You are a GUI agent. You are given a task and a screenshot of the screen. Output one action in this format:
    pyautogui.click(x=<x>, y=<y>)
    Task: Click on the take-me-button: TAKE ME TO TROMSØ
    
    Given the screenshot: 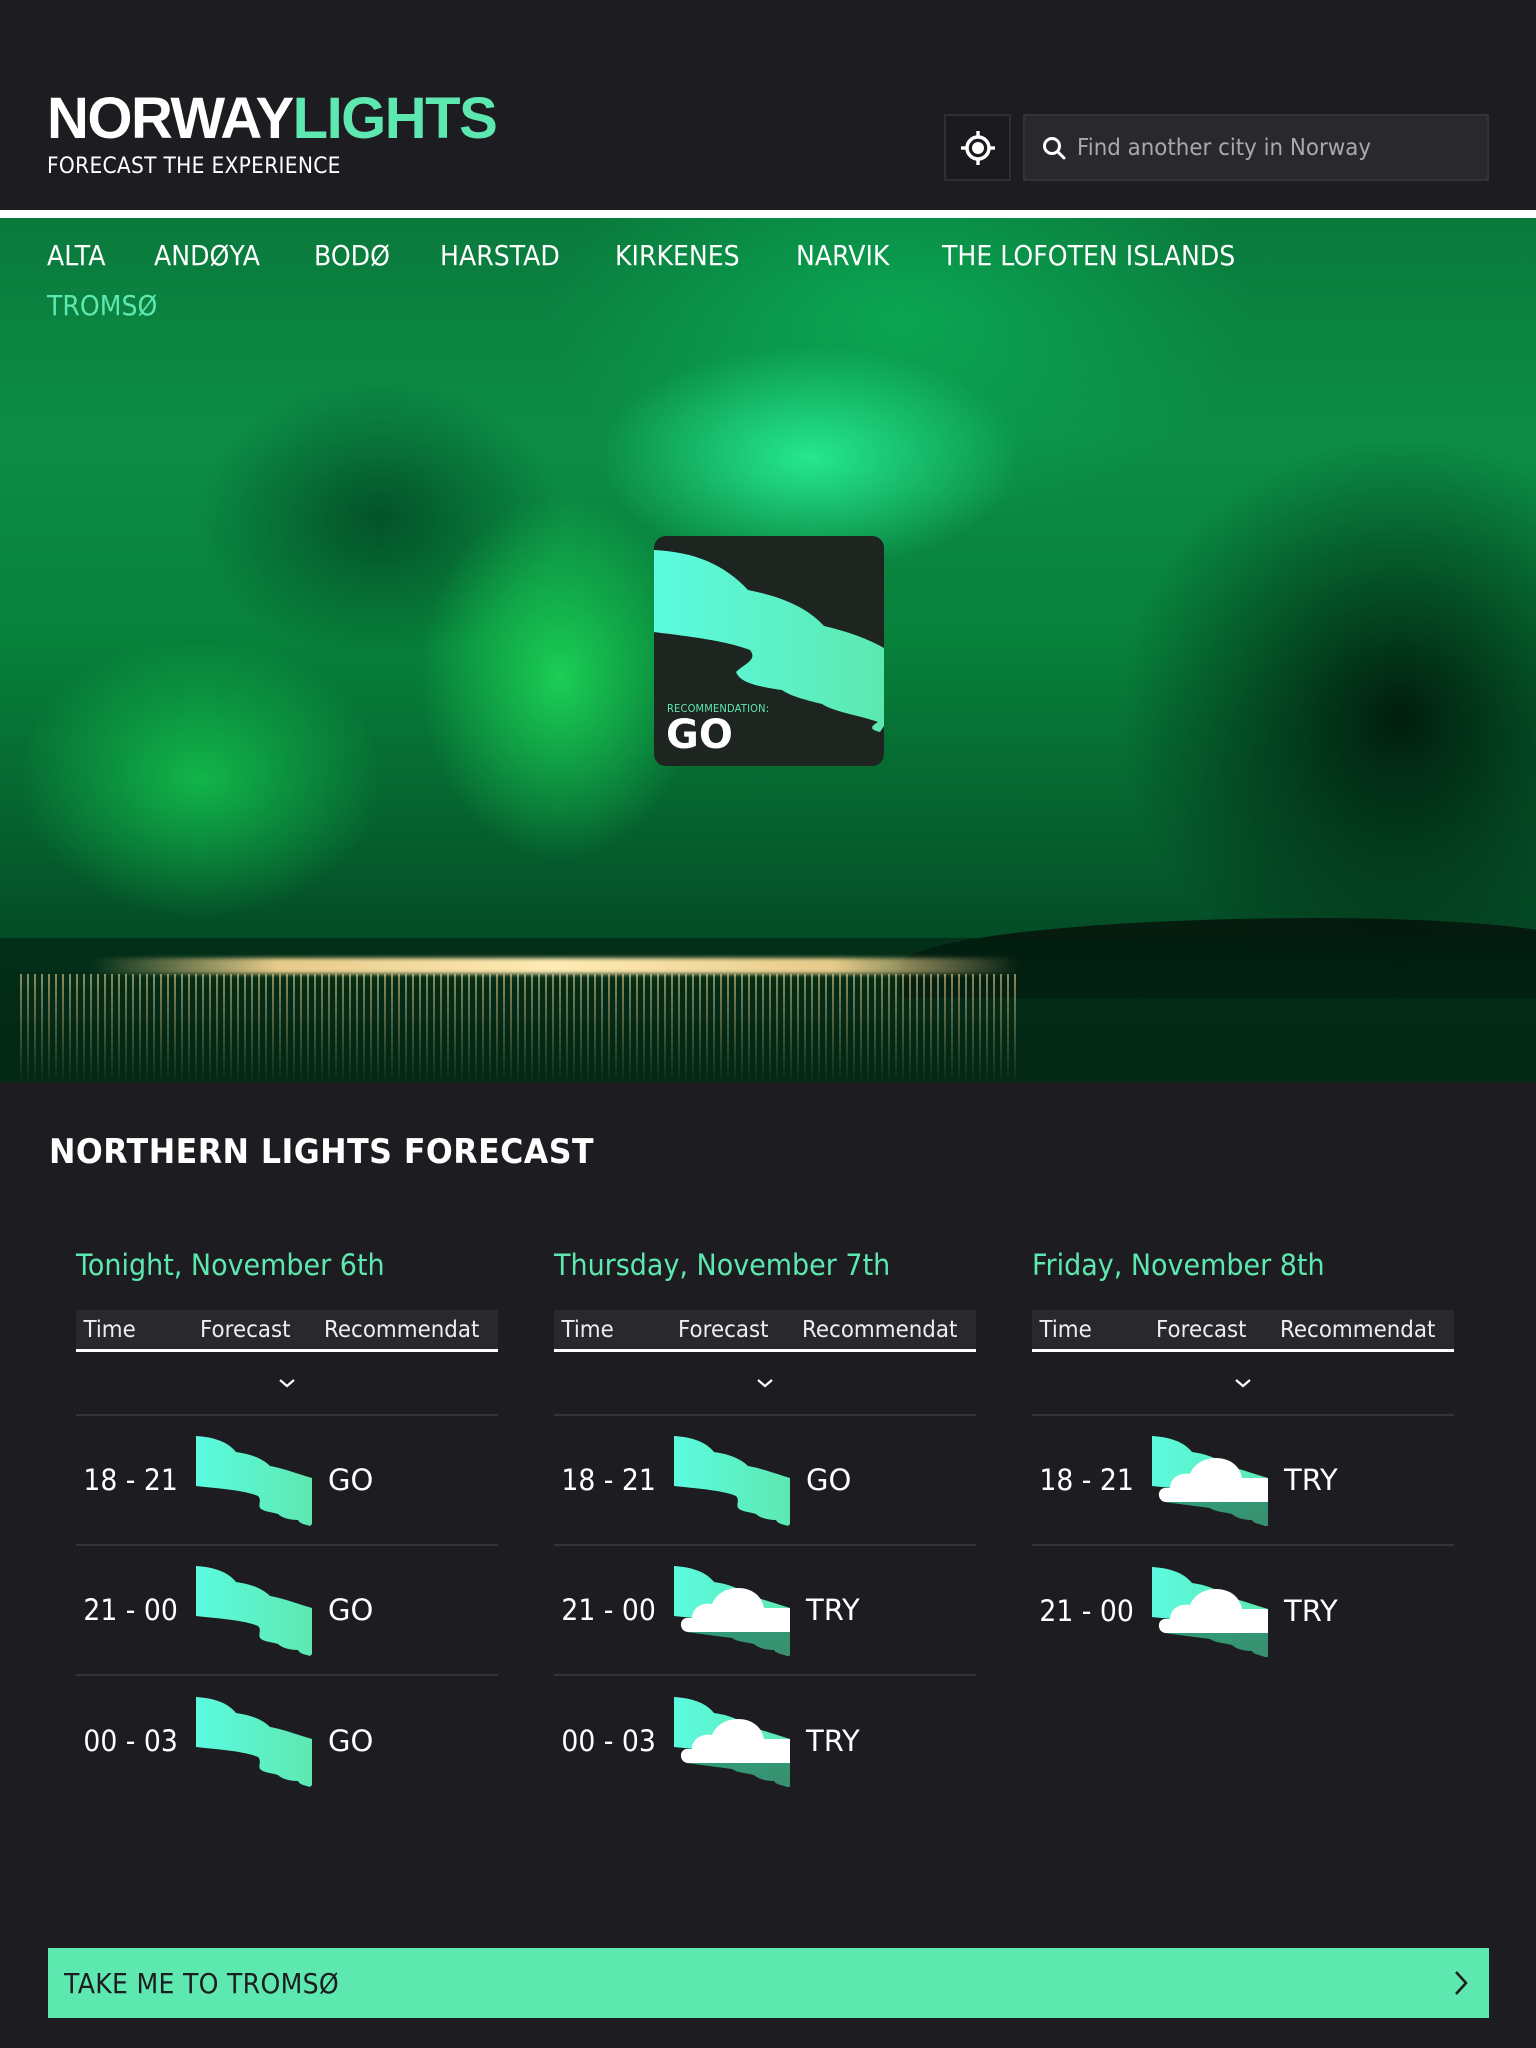 What is the action you would take?
    pyautogui.click(x=768, y=1983)
    